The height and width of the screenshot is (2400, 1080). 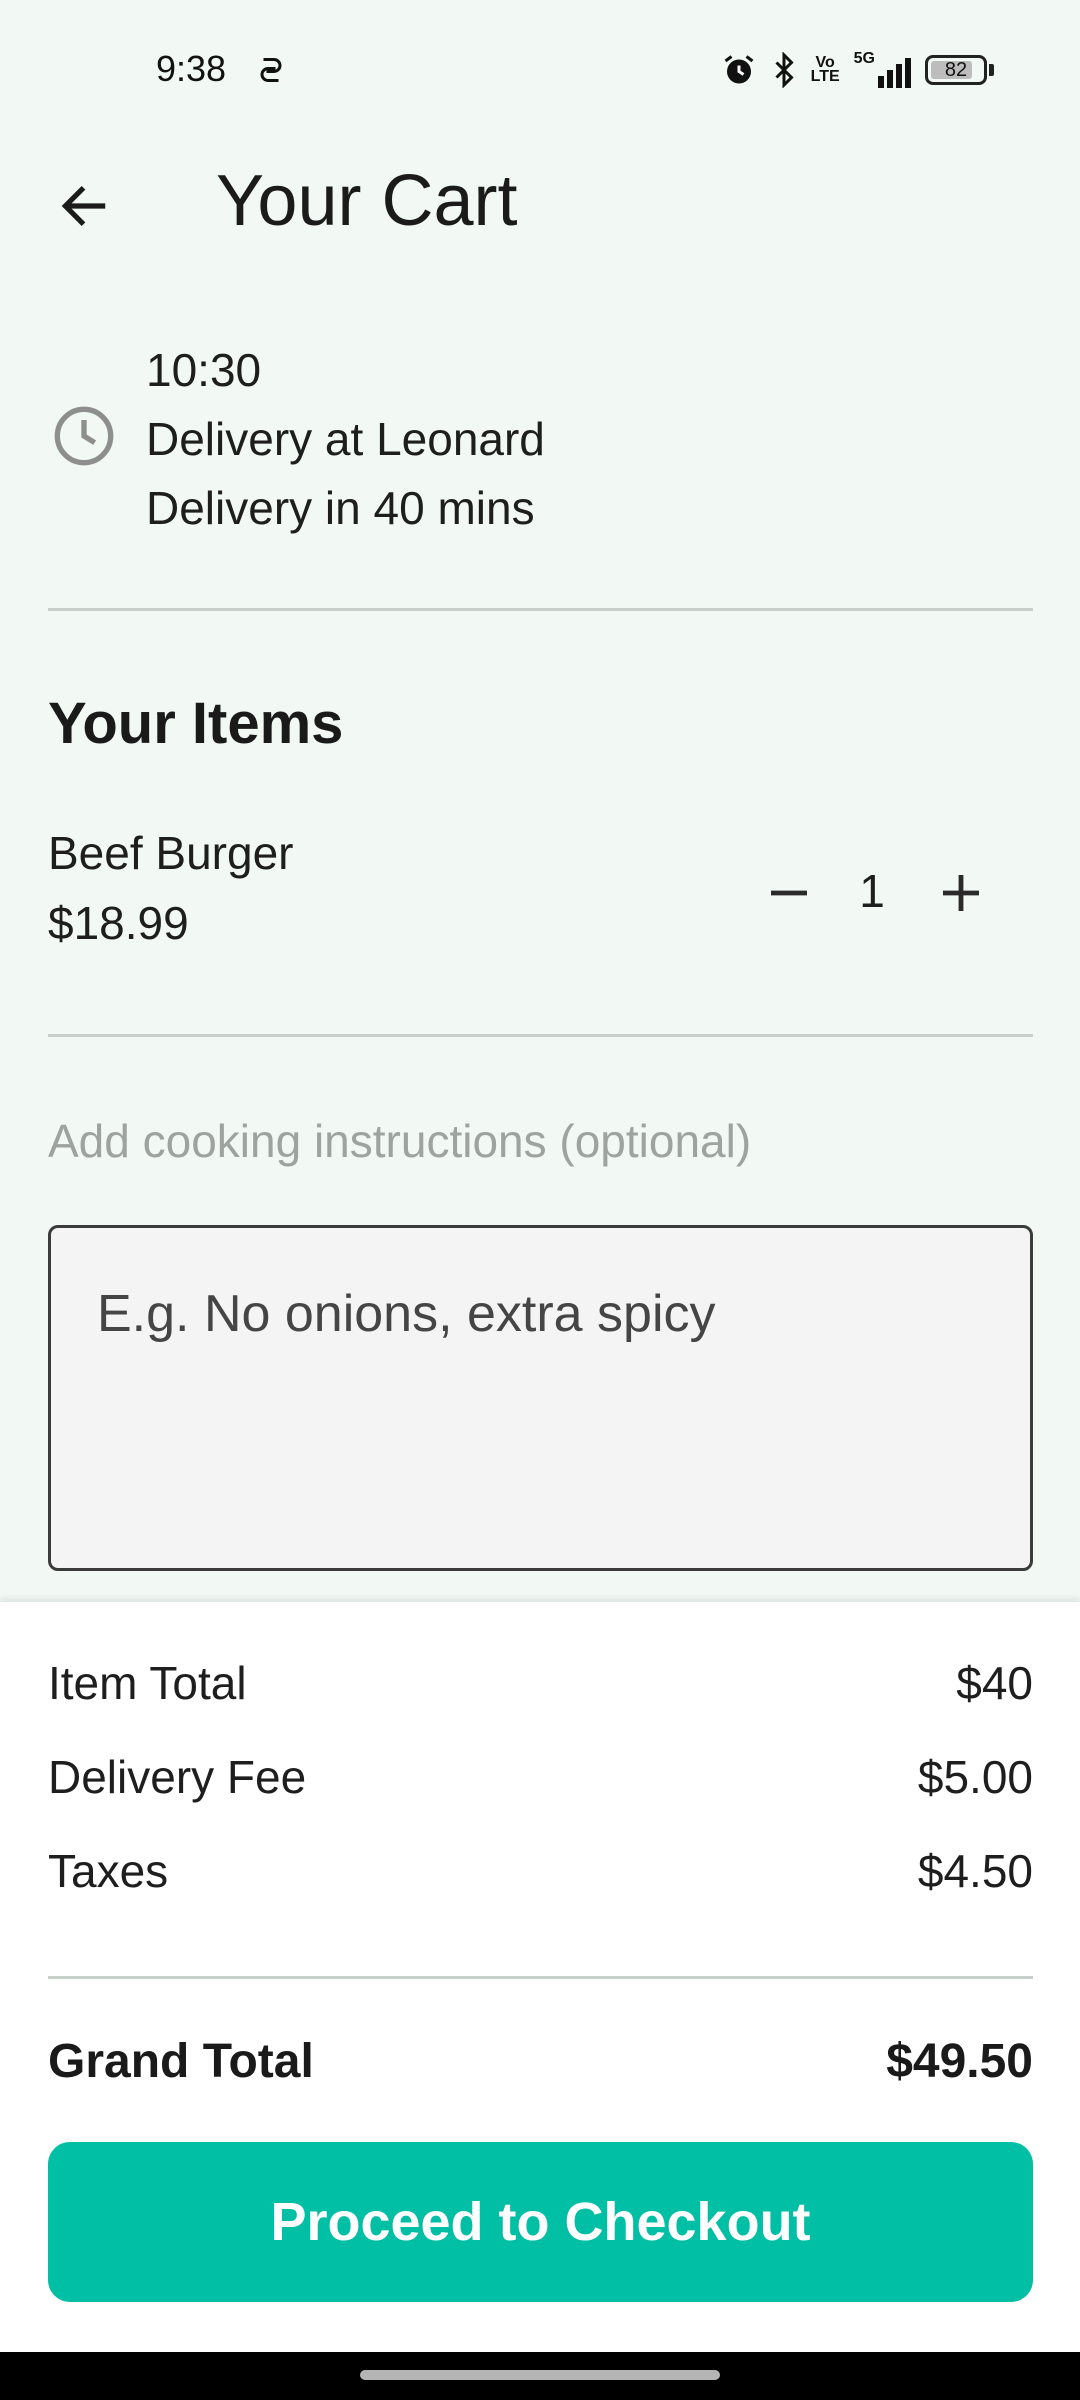 I want to click on summary-row-item-total: Item Total $40, so click(x=540, y=1683).